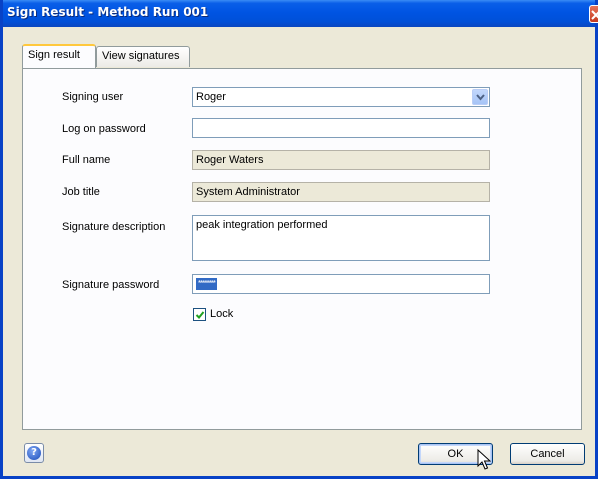  I want to click on help-button: ?, so click(34, 453).